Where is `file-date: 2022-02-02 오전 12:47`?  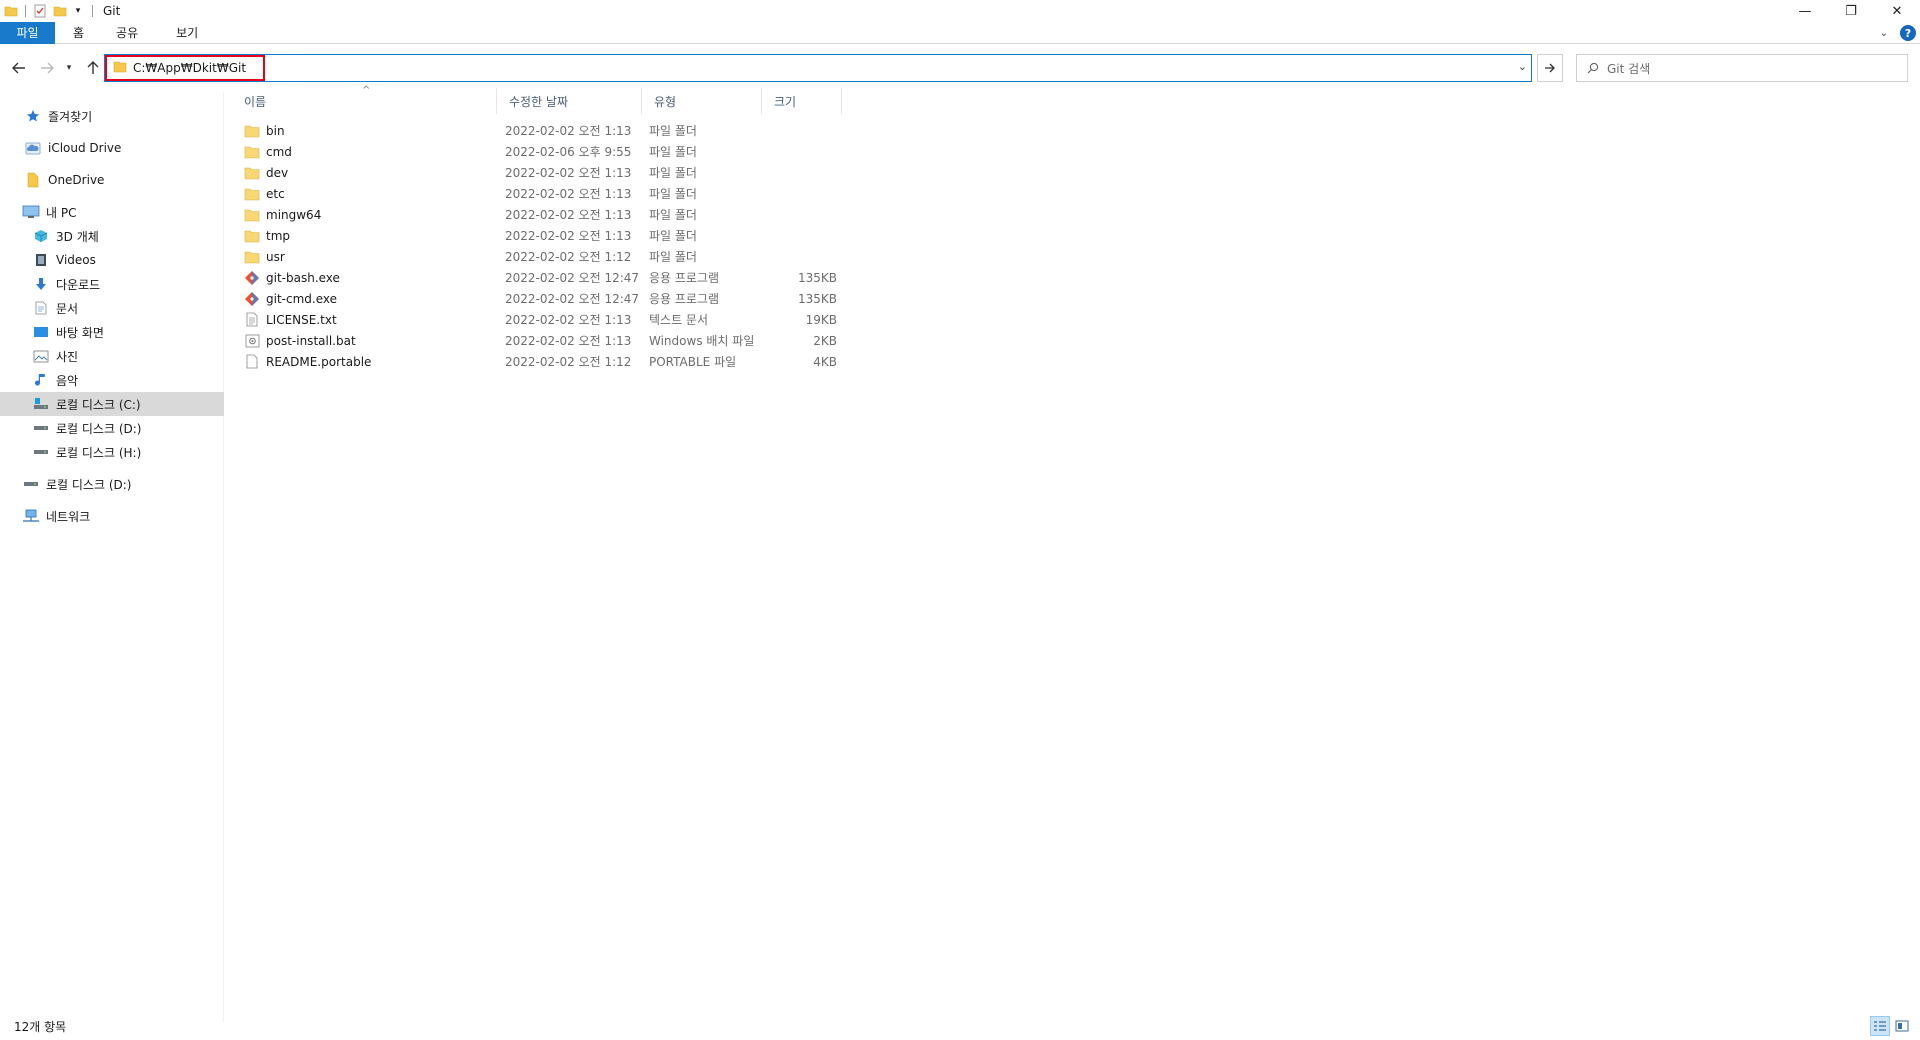 file-date: 2022-02-02 오전 12:47 is located at coordinates (572, 278).